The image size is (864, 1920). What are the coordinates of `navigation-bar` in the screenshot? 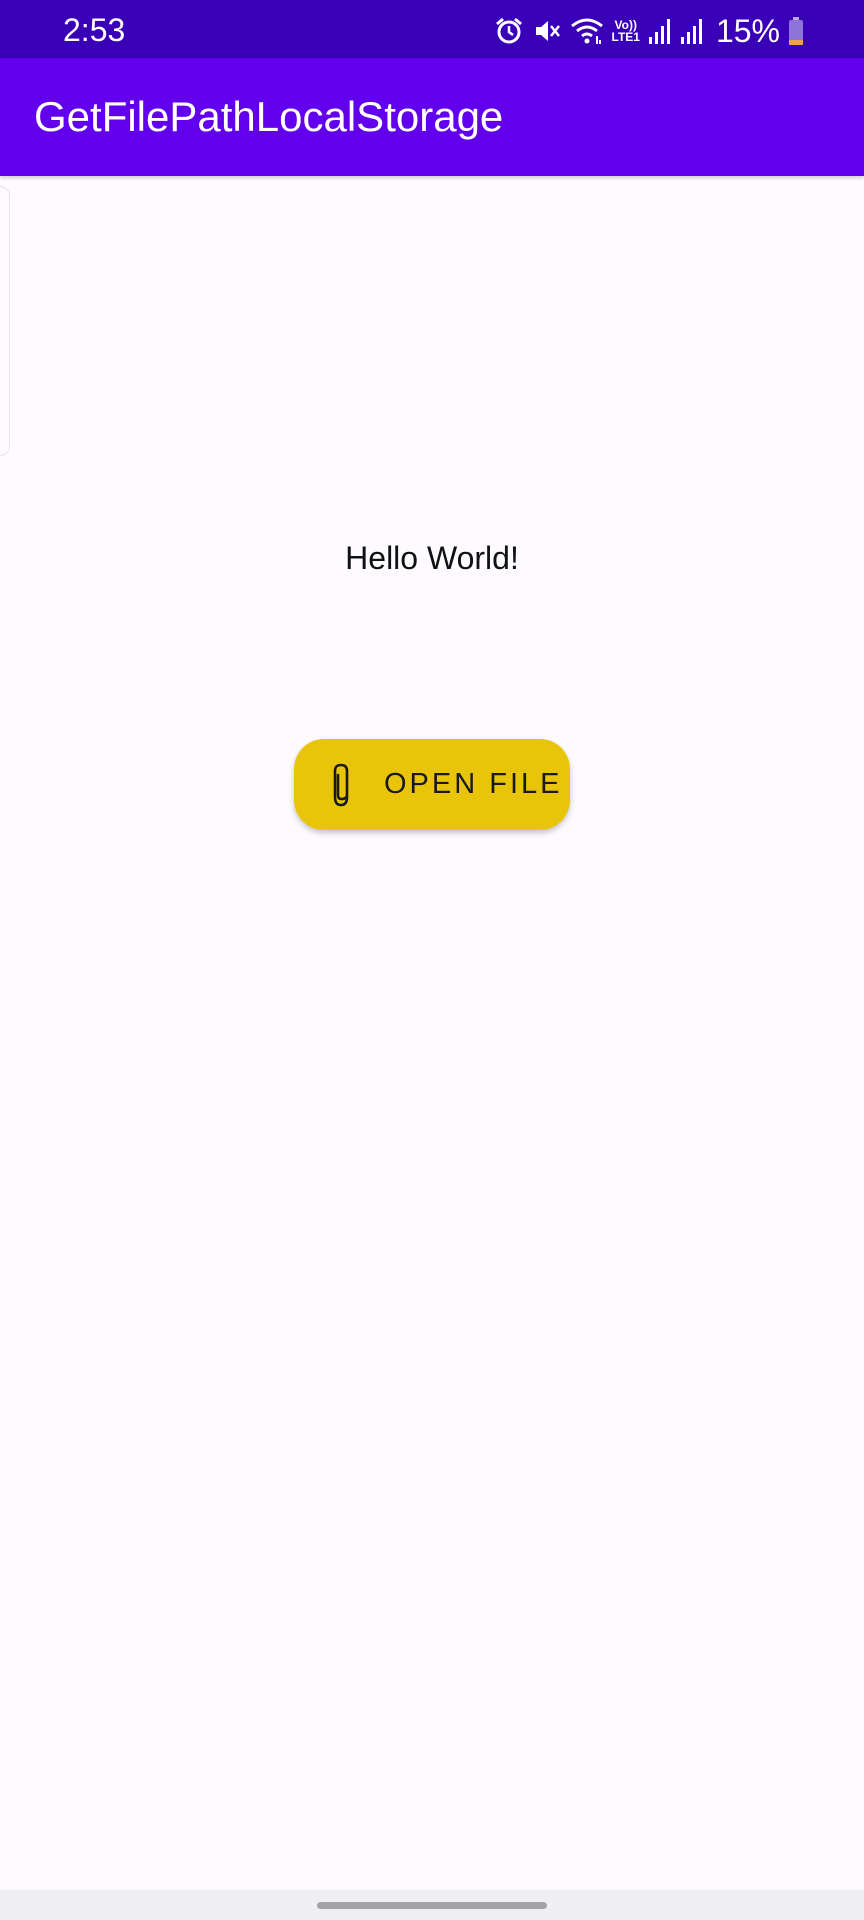 It's located at (432, 1905).